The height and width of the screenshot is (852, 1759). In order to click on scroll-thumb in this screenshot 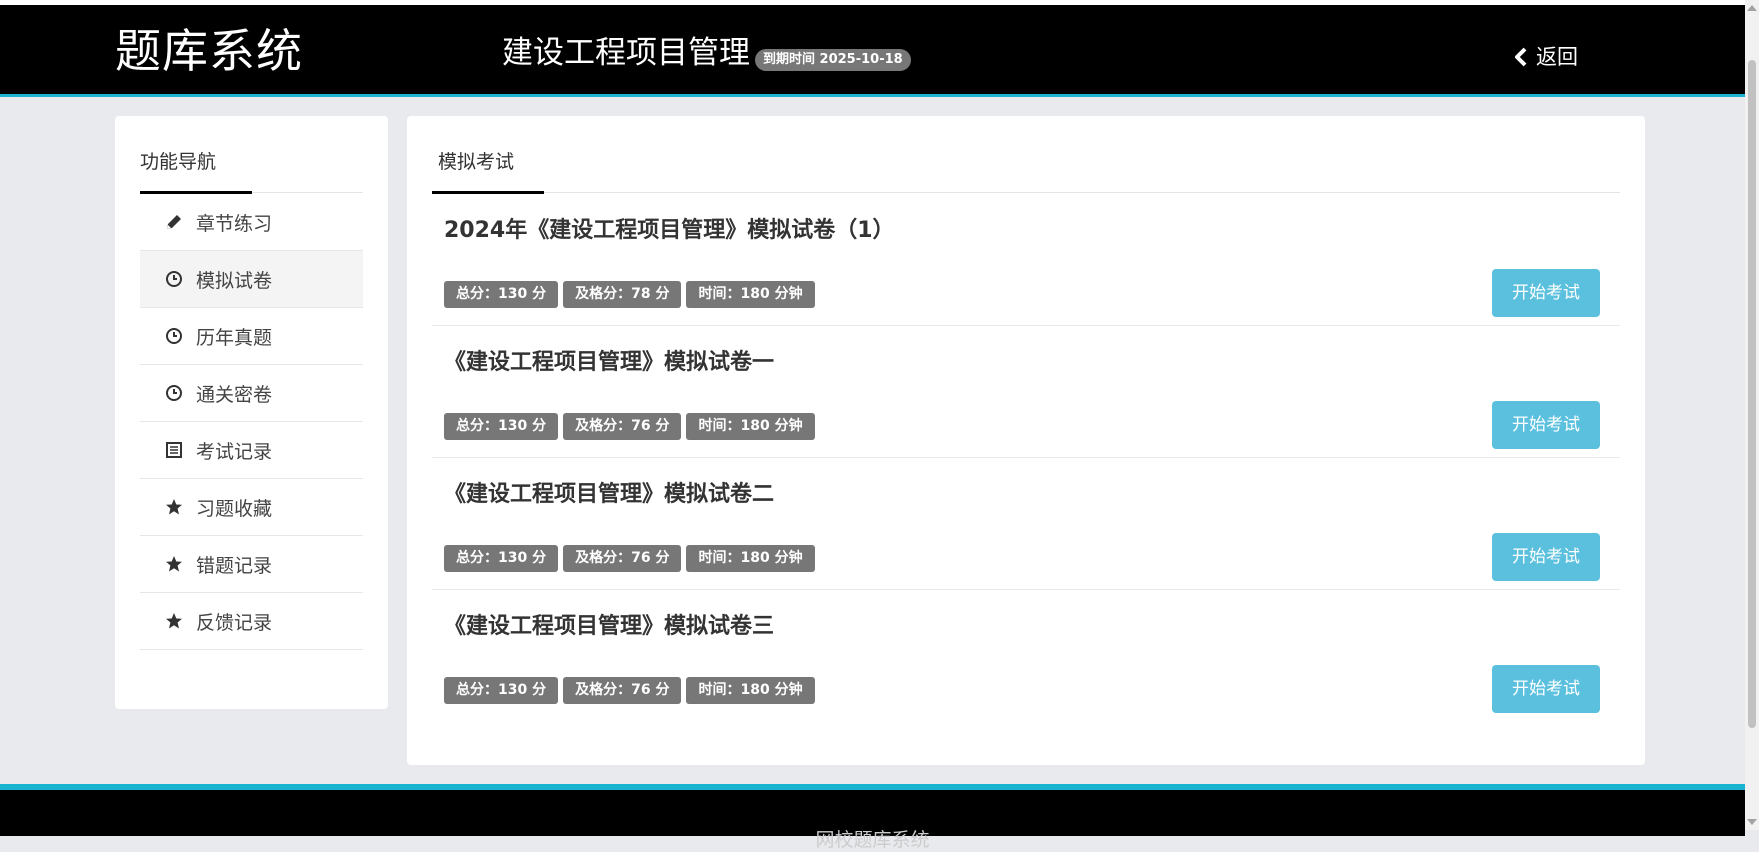, I will do `click(1752, 394)`.